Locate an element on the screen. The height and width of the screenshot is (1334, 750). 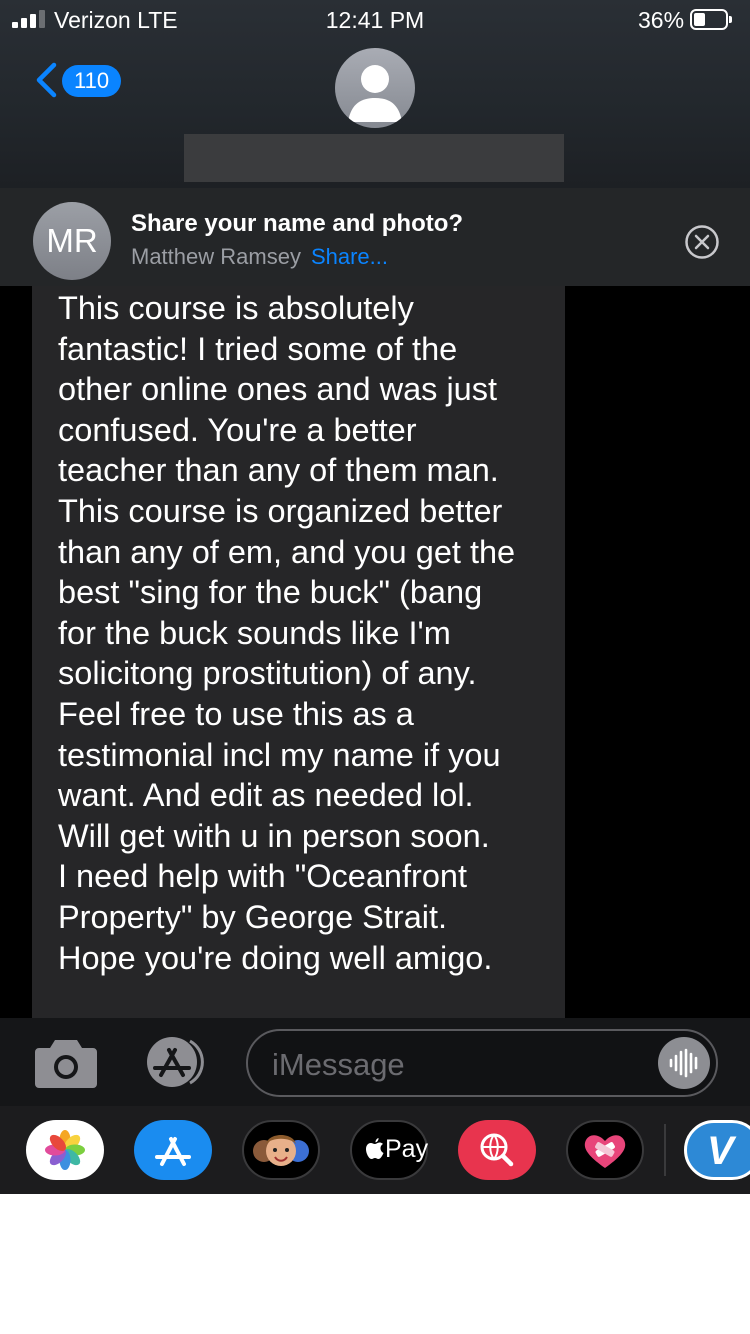
app-drawer: Pay V is located at coordinates (375, 1150).